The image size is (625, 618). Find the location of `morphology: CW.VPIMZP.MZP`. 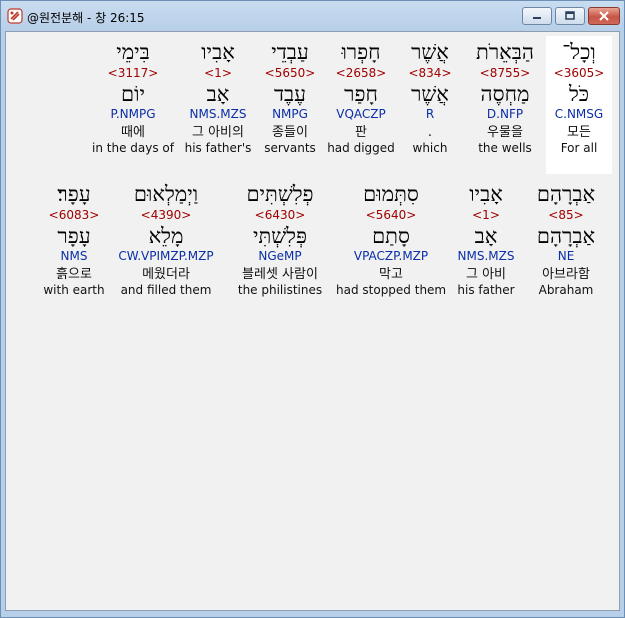

morphology: CW.VPIMZP.MZP is located at coordinates (166, 256).